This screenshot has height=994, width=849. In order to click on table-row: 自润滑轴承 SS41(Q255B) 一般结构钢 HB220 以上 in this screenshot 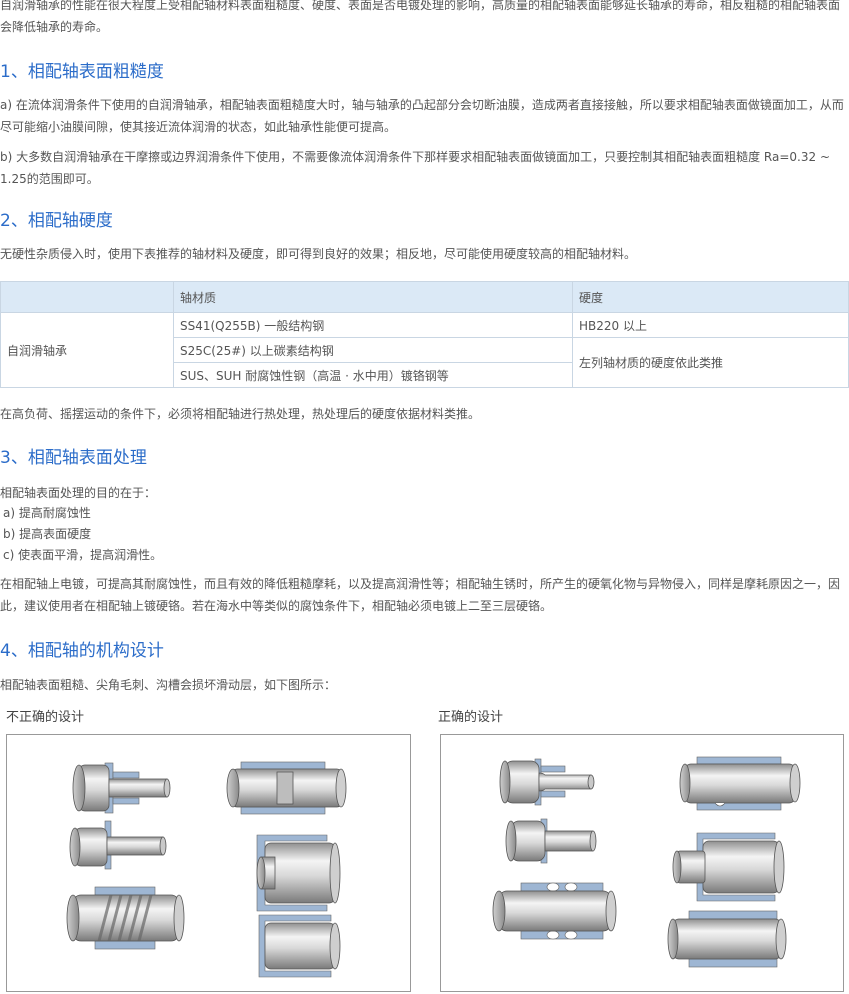, I will do `click(424, 350)`.